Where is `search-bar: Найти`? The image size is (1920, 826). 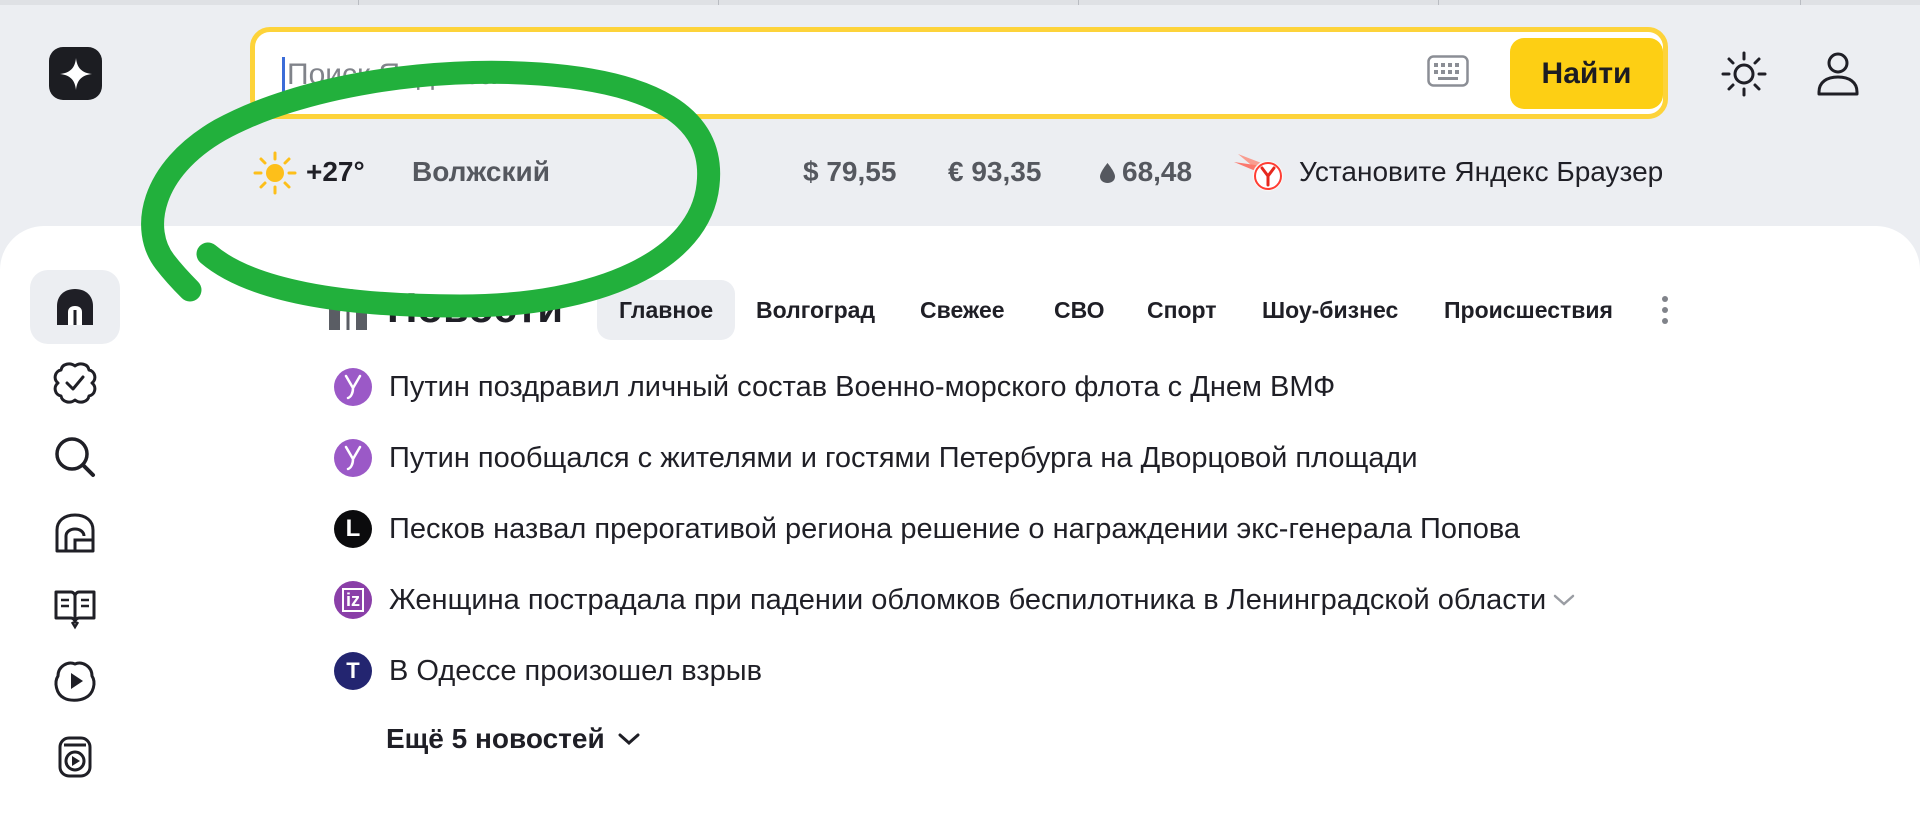 search-bar: Найти is located at coordinates (959, 73).